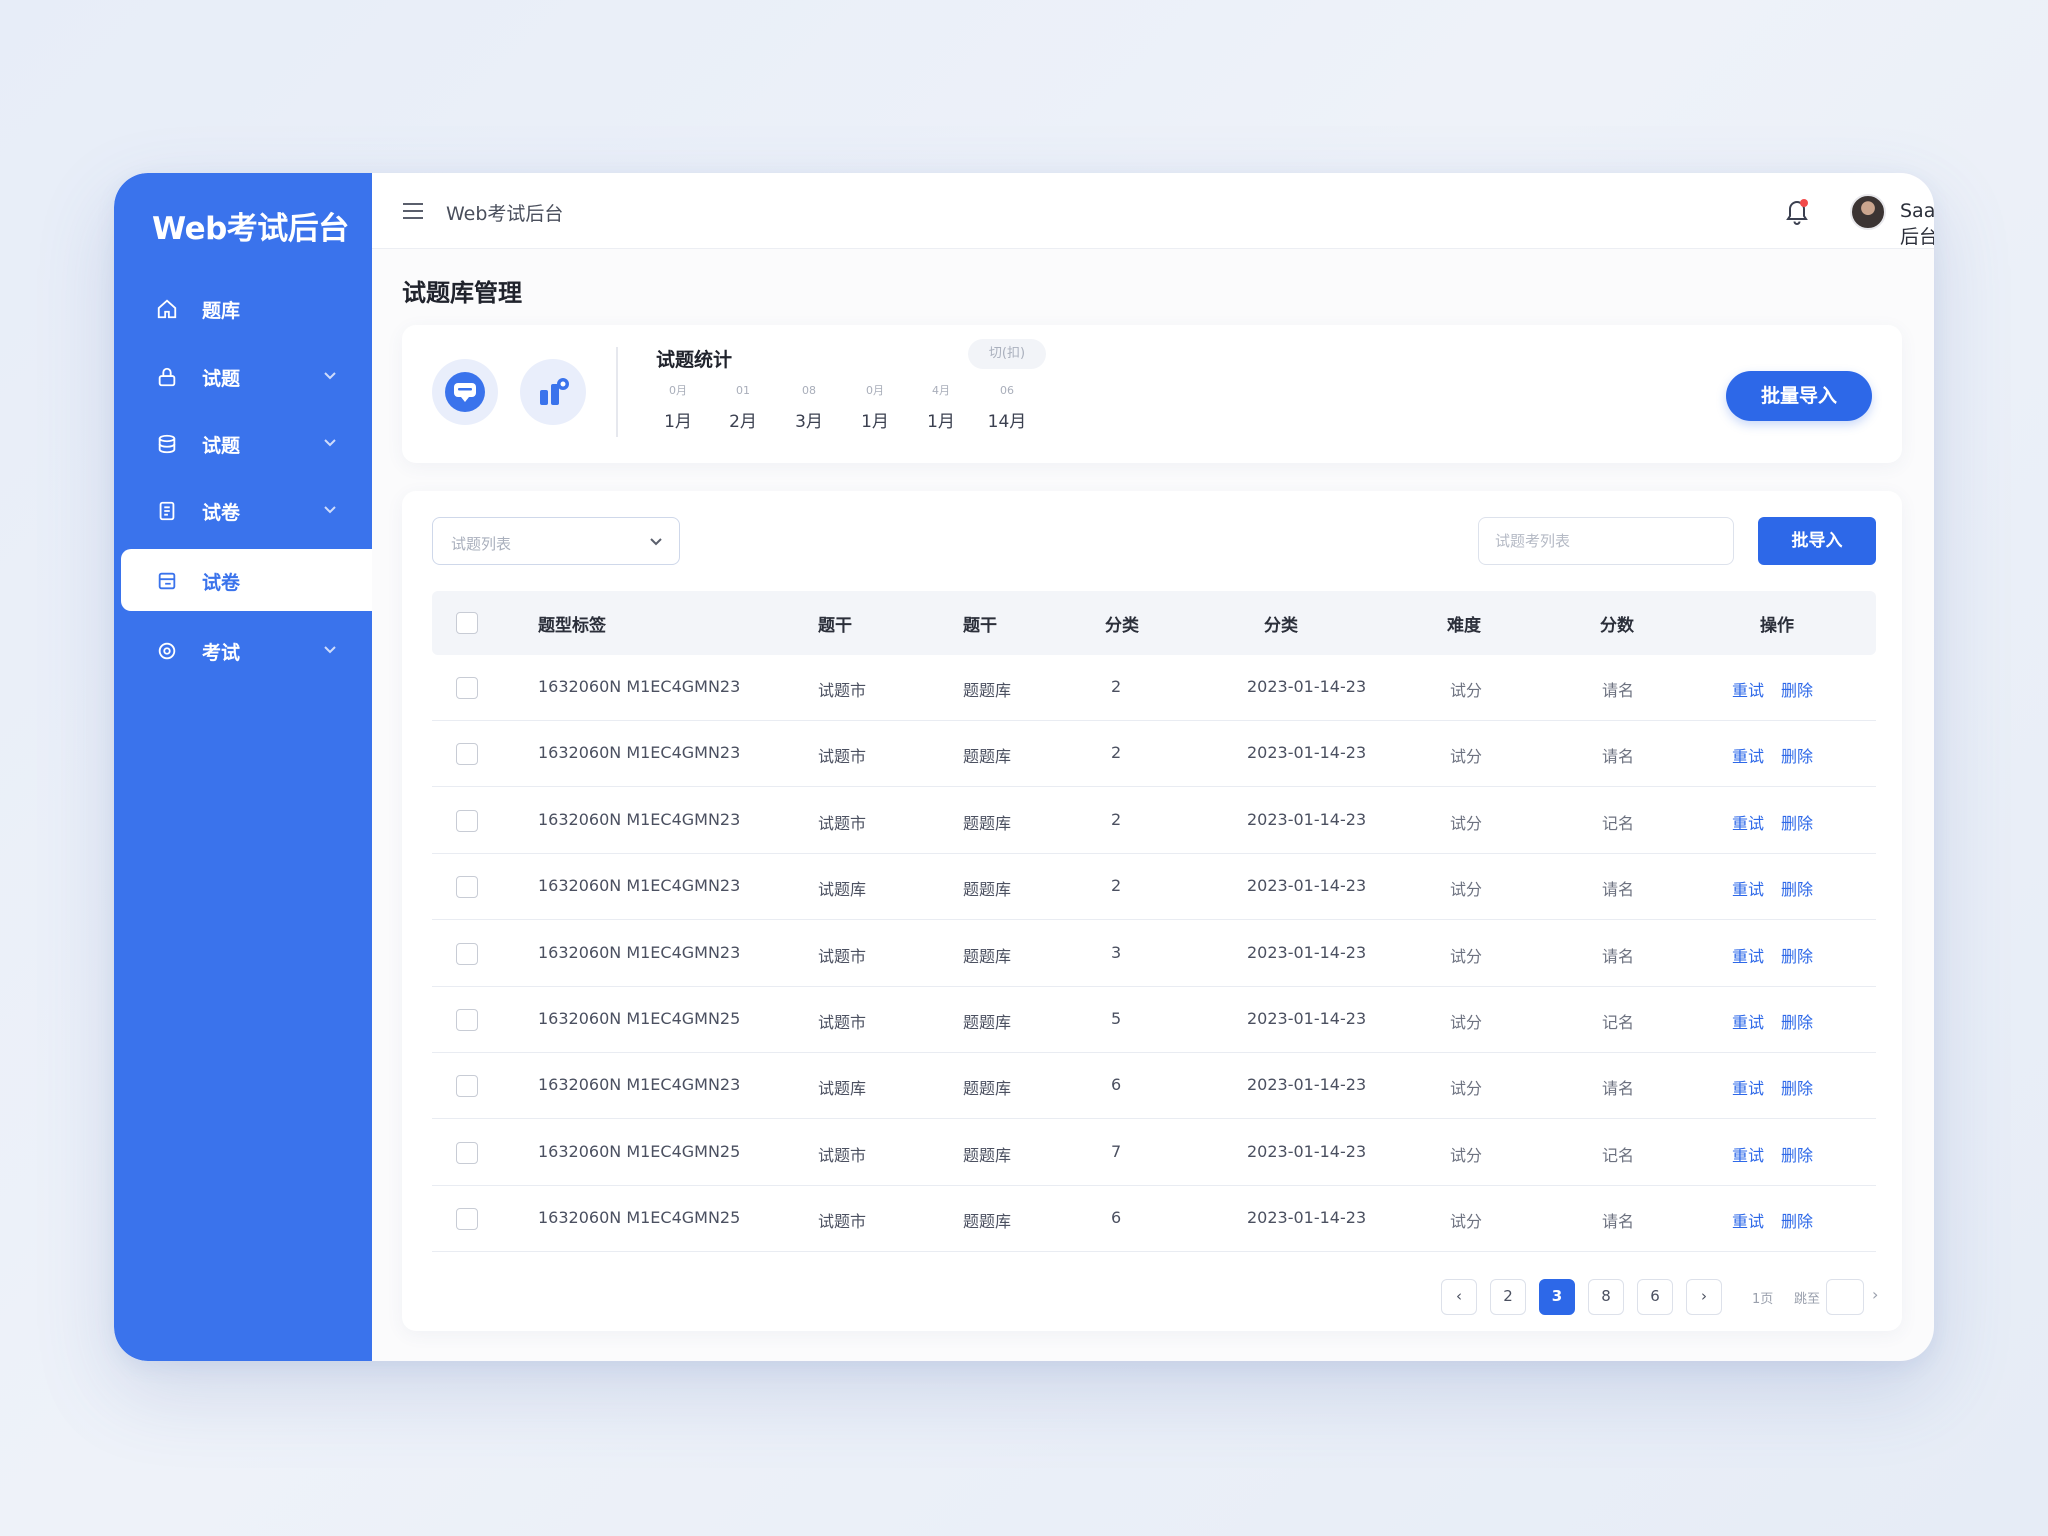 The height and width of the screenshot is (1536, 2048). Describe the element at coordinates (1917, 224) in the screenshot. I see `user-name: SaaS后台` at that location.